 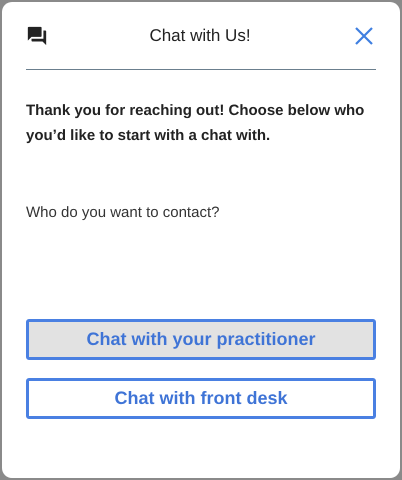 I want to click on intro-text: Thank you for reaching out! Choose below who you’d like to start with a chat with., so click(x=196, y=123).